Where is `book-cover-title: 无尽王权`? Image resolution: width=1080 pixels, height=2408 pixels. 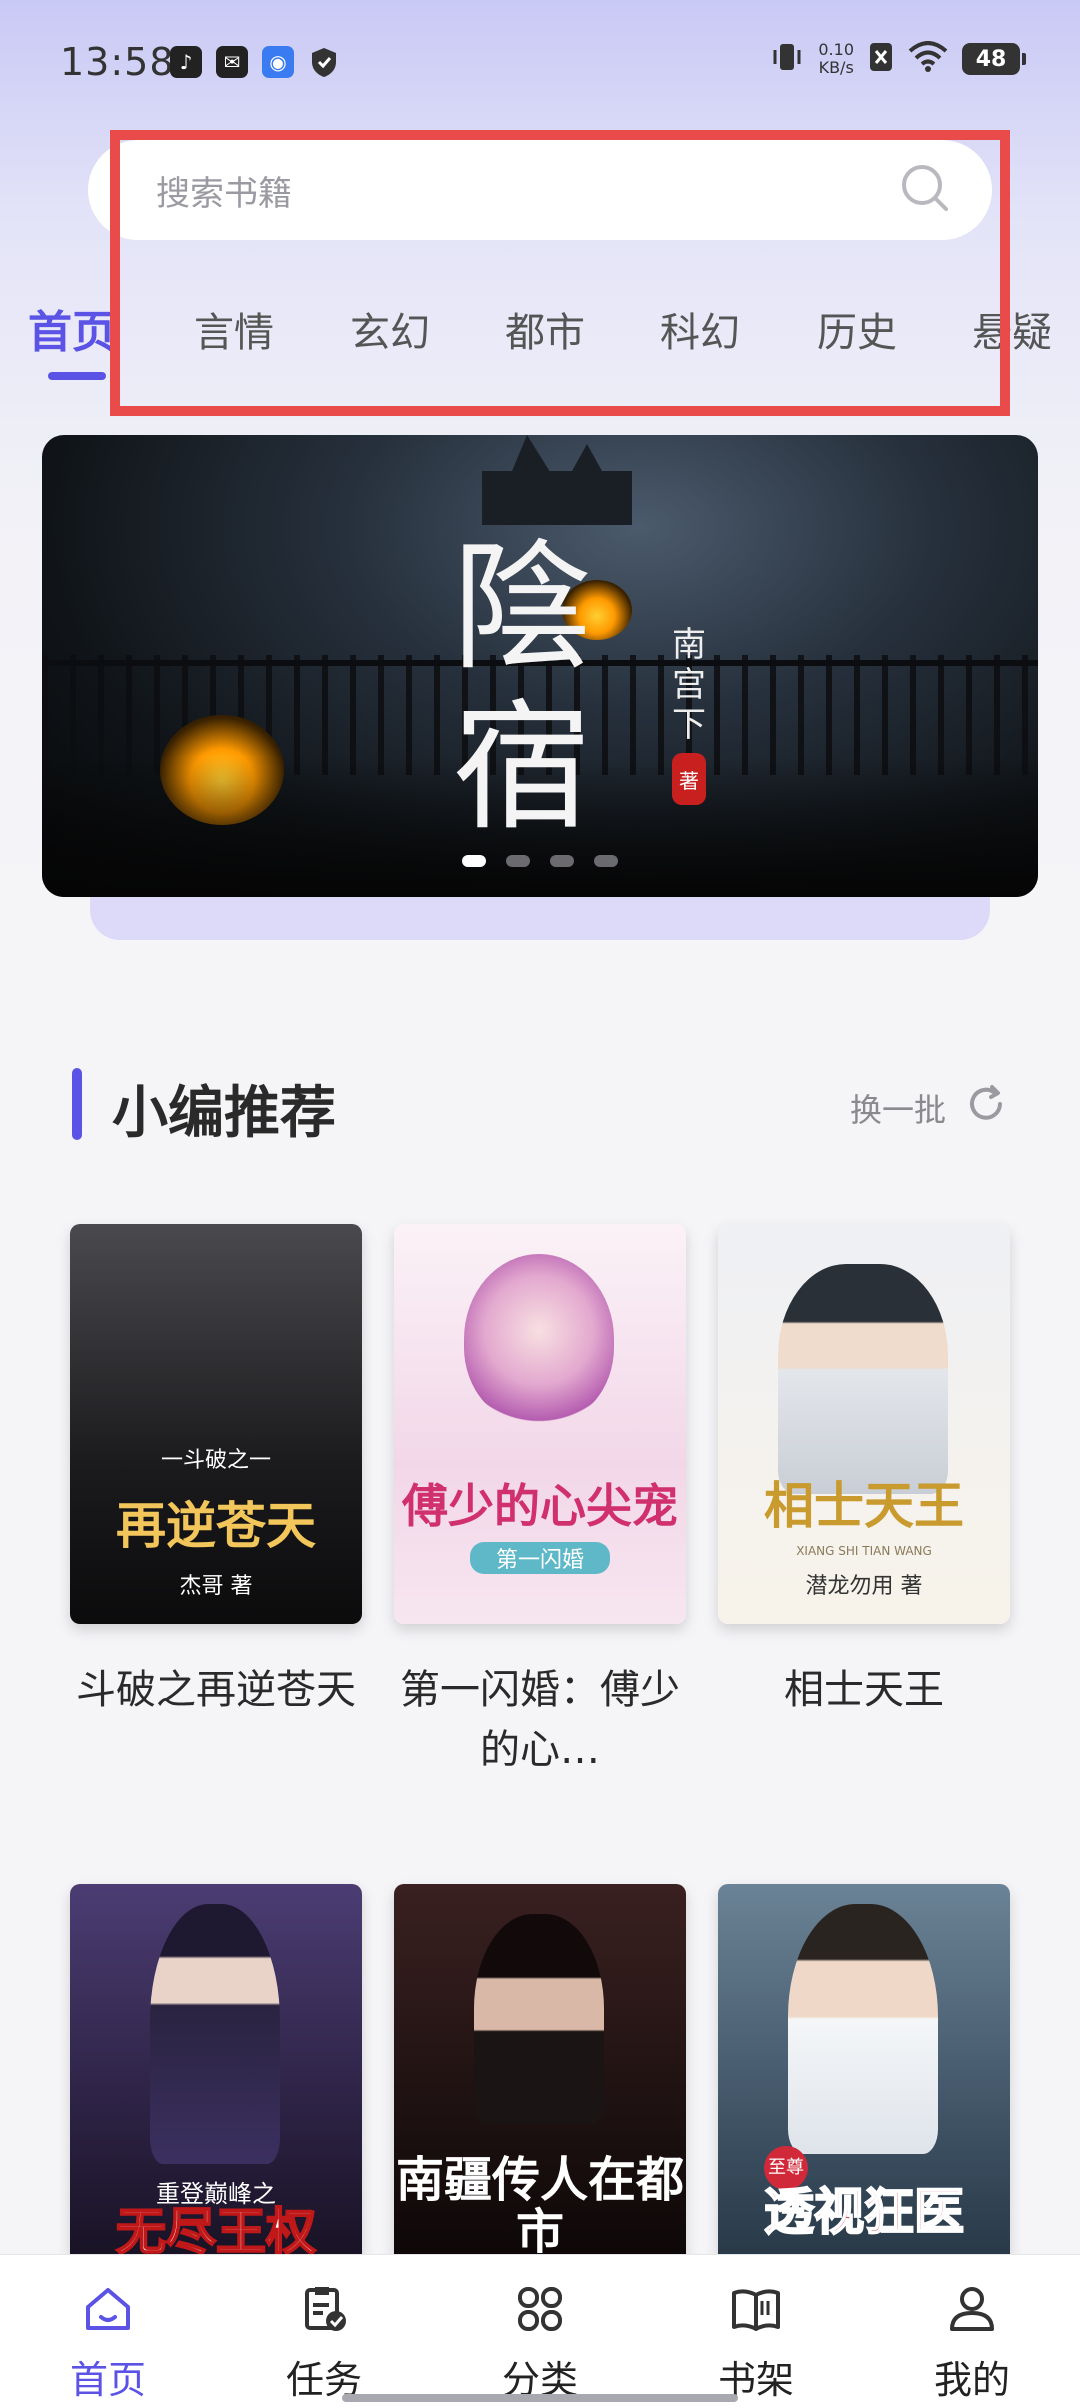 book-cover-title: 无尽王权 is located at coordinates (216, 2231).